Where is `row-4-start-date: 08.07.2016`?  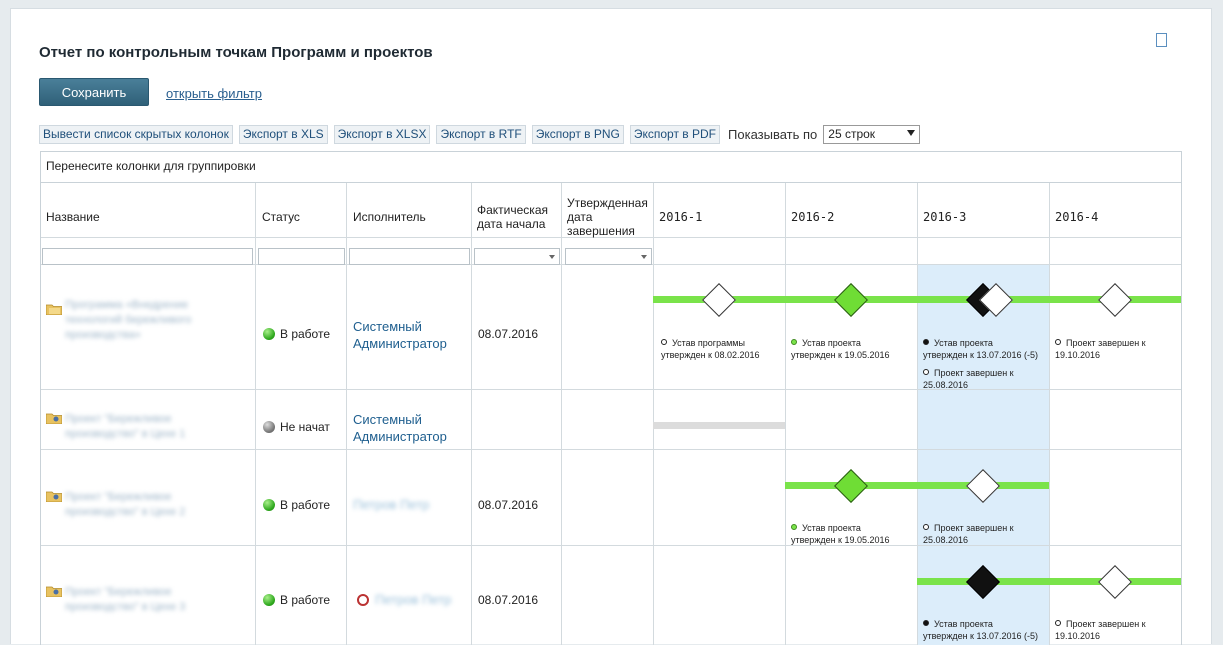
row-4-start-date: 08.07.2016 is located at coordinates (508, 600).